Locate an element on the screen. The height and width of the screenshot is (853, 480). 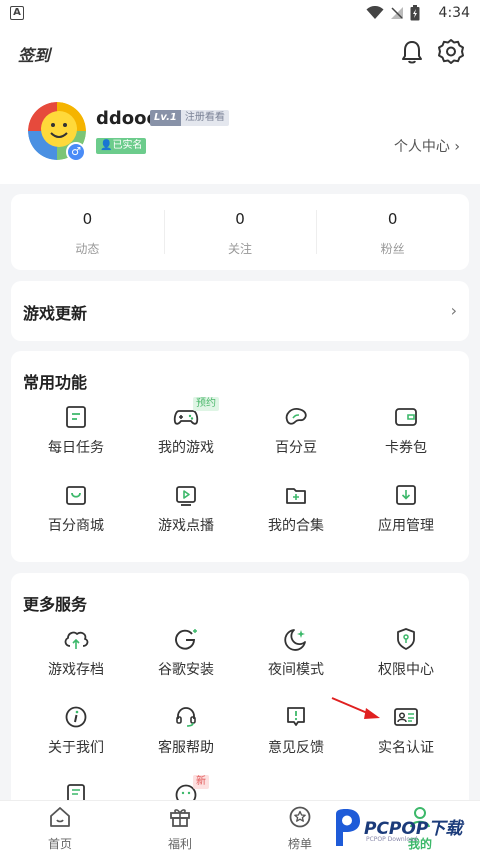
level-badge: Lv.1 注册看看 is located at coordinates (189, 118).